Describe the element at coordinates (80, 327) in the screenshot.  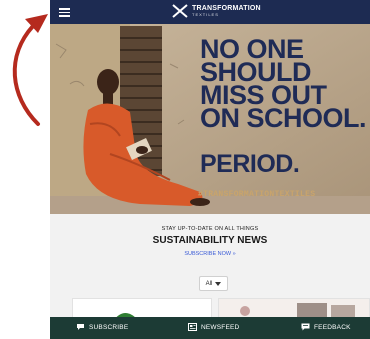
I see `chat-icon` at that location.